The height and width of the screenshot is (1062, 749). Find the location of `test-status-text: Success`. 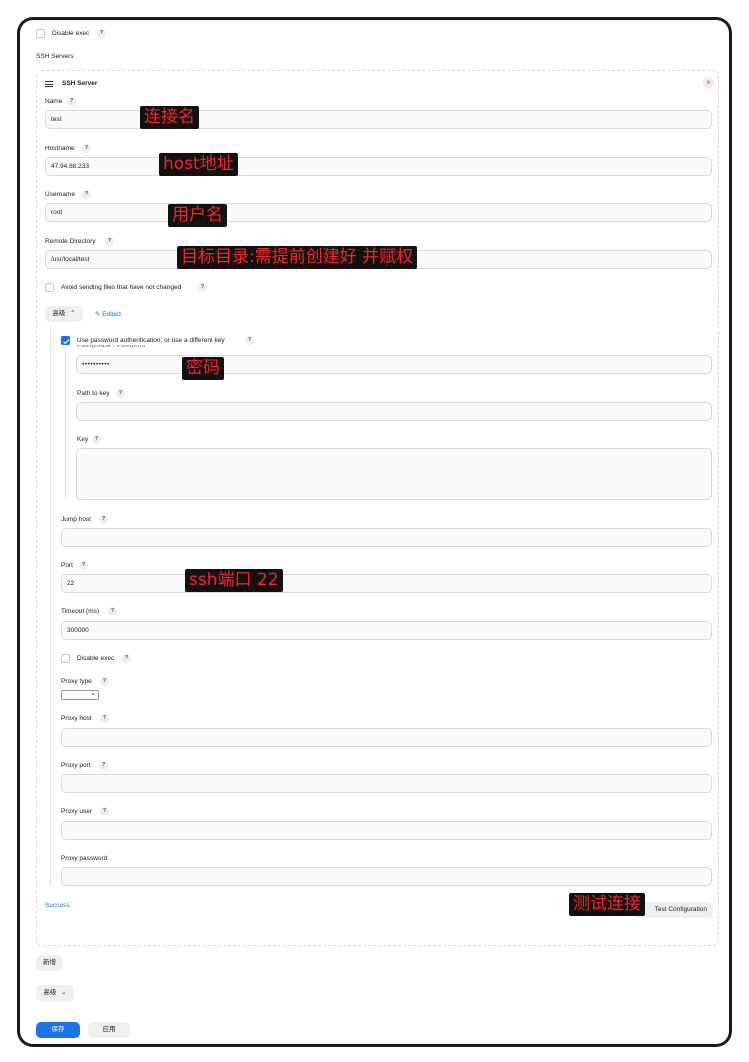

test-status-text: Success is located at coordinates (57, 905).